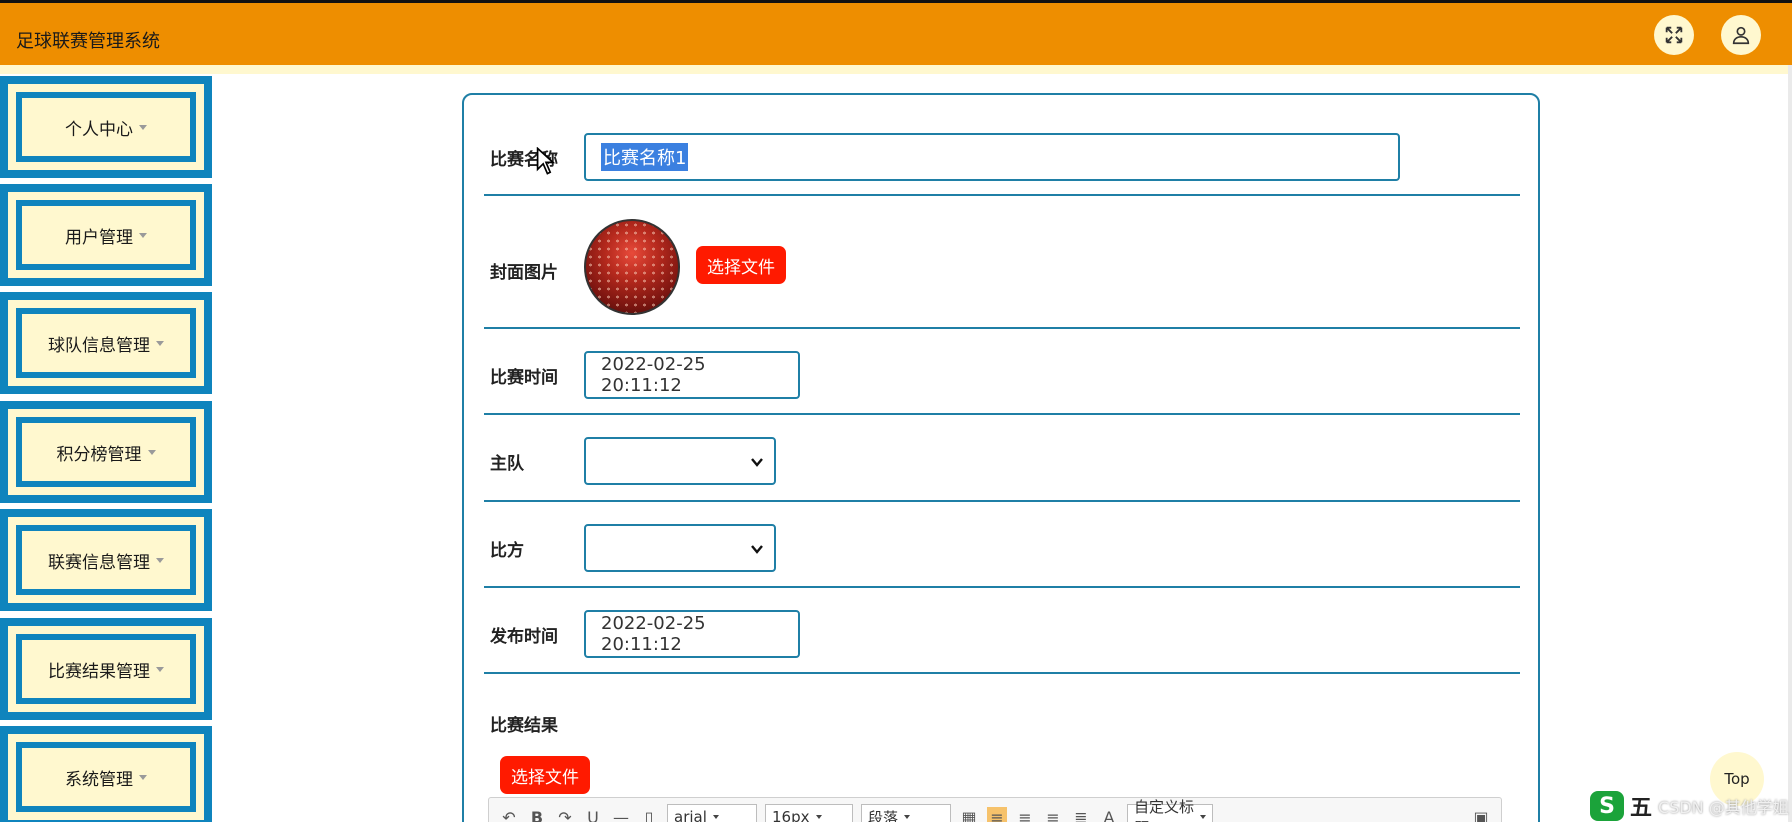 The width and height of the screenshot is (1792, 822). Describe the element at coordinates (99, 237) in the screenshot. I see `sidebar-item-label: 用户管理` at that location.